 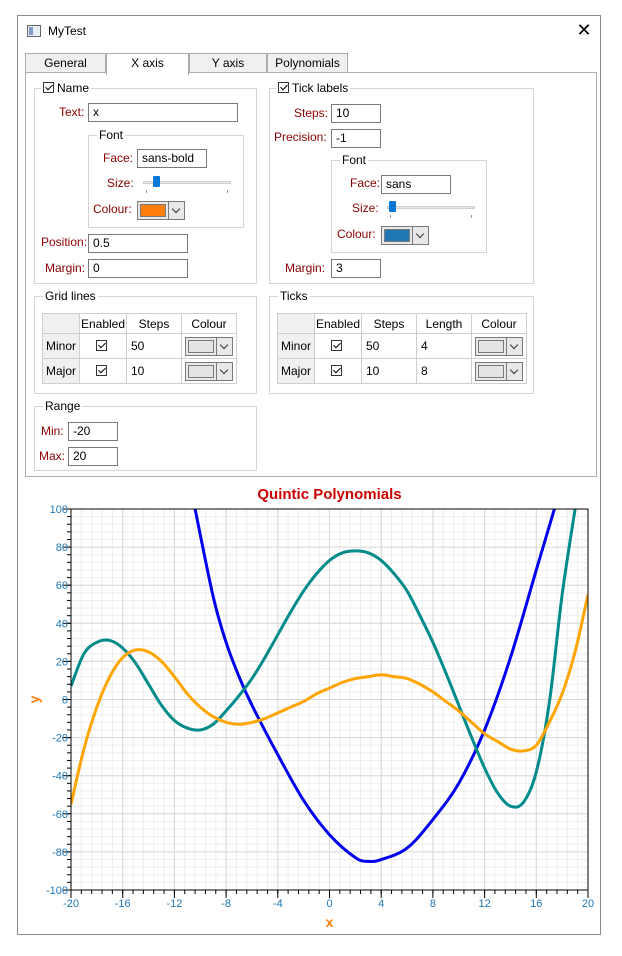 I want to click on grid-minor-colour-combo, so click(x=209, y=346).